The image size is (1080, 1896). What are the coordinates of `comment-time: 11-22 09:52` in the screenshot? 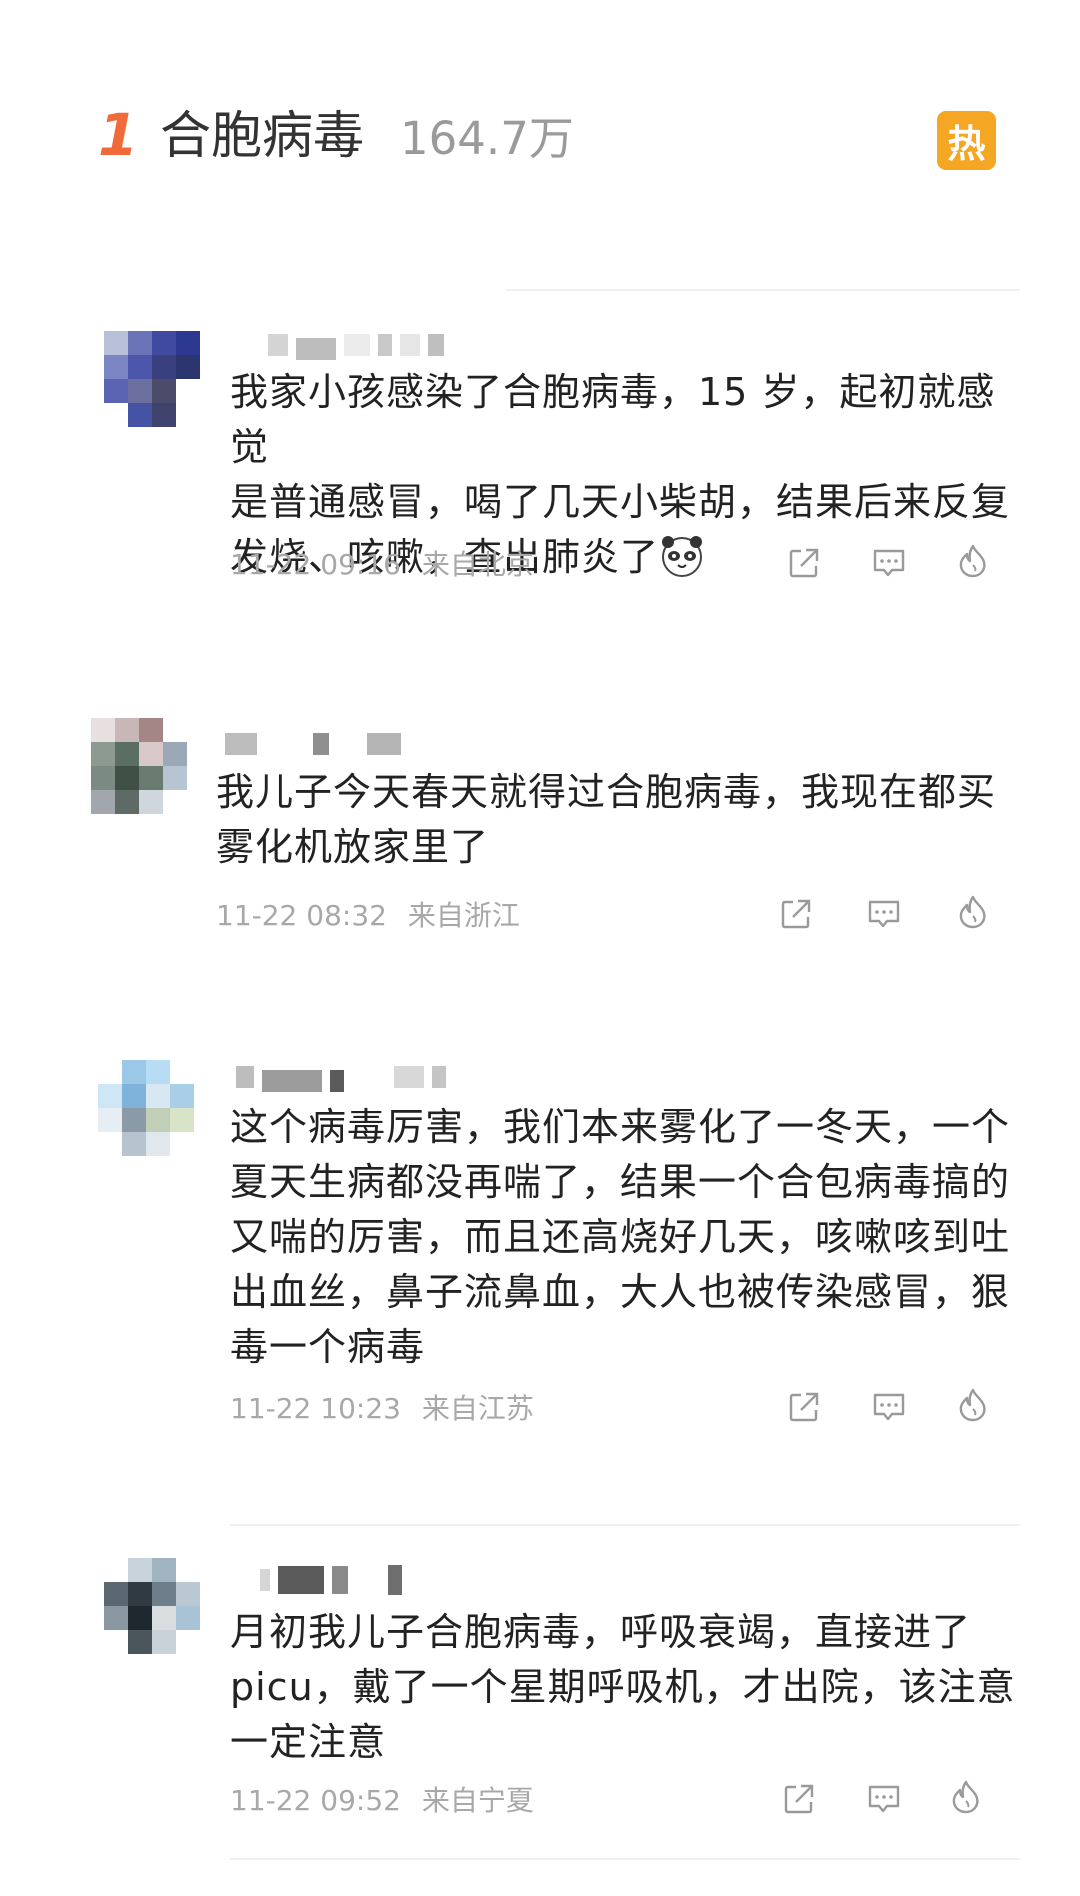 It's located at (315, 1800).